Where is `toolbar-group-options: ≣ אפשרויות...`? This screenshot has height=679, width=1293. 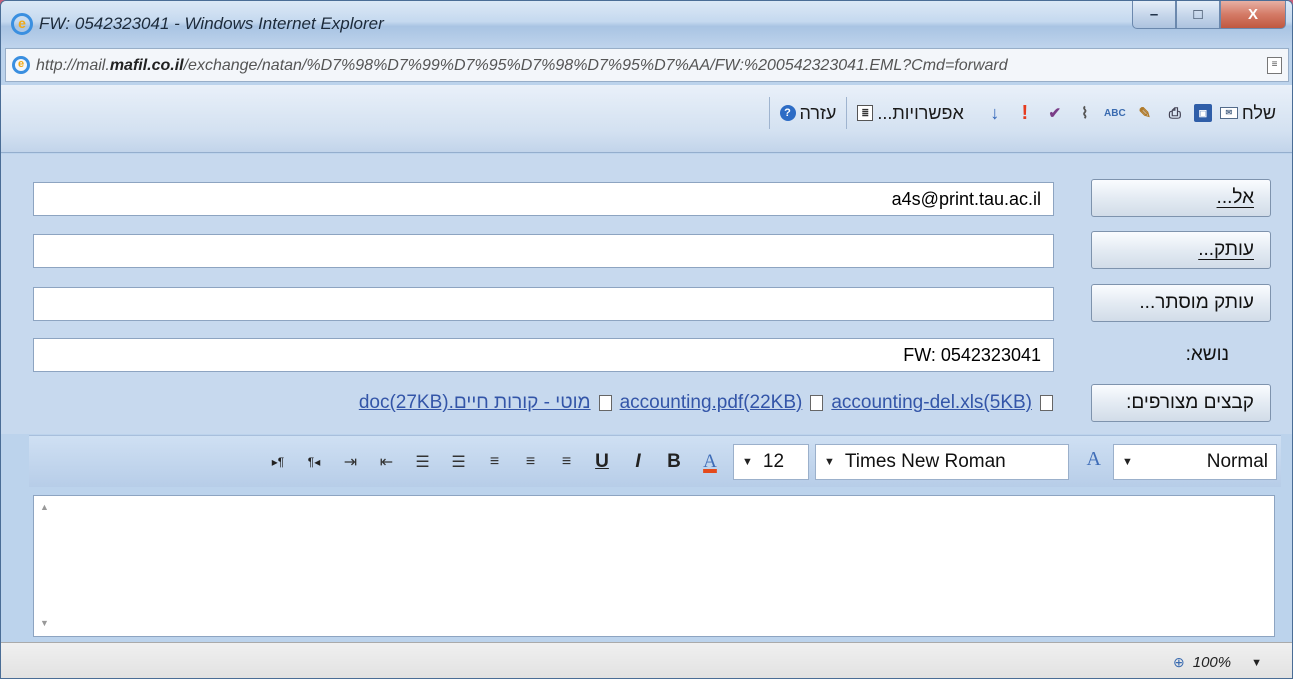
toolbar-group-options: ≣ אפשרויות... is located at coordinates (910, 113).